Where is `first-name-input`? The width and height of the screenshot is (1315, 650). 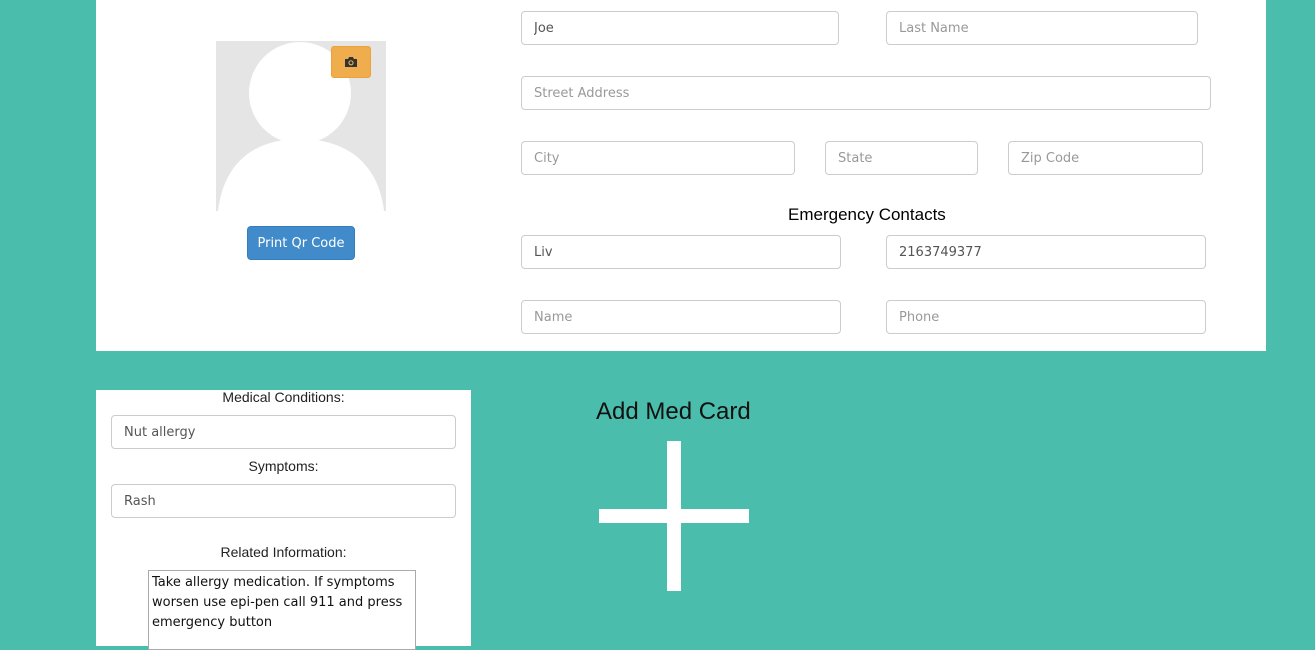 first-name-input is located at coordinates (680, 28).